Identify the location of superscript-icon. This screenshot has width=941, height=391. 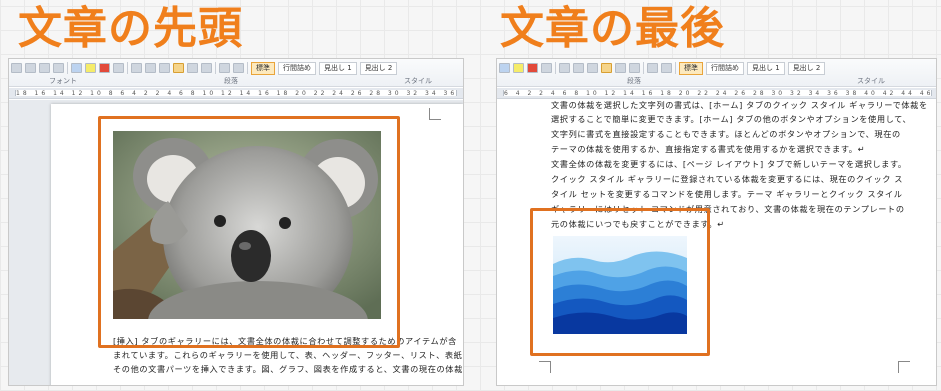
(58, 68).